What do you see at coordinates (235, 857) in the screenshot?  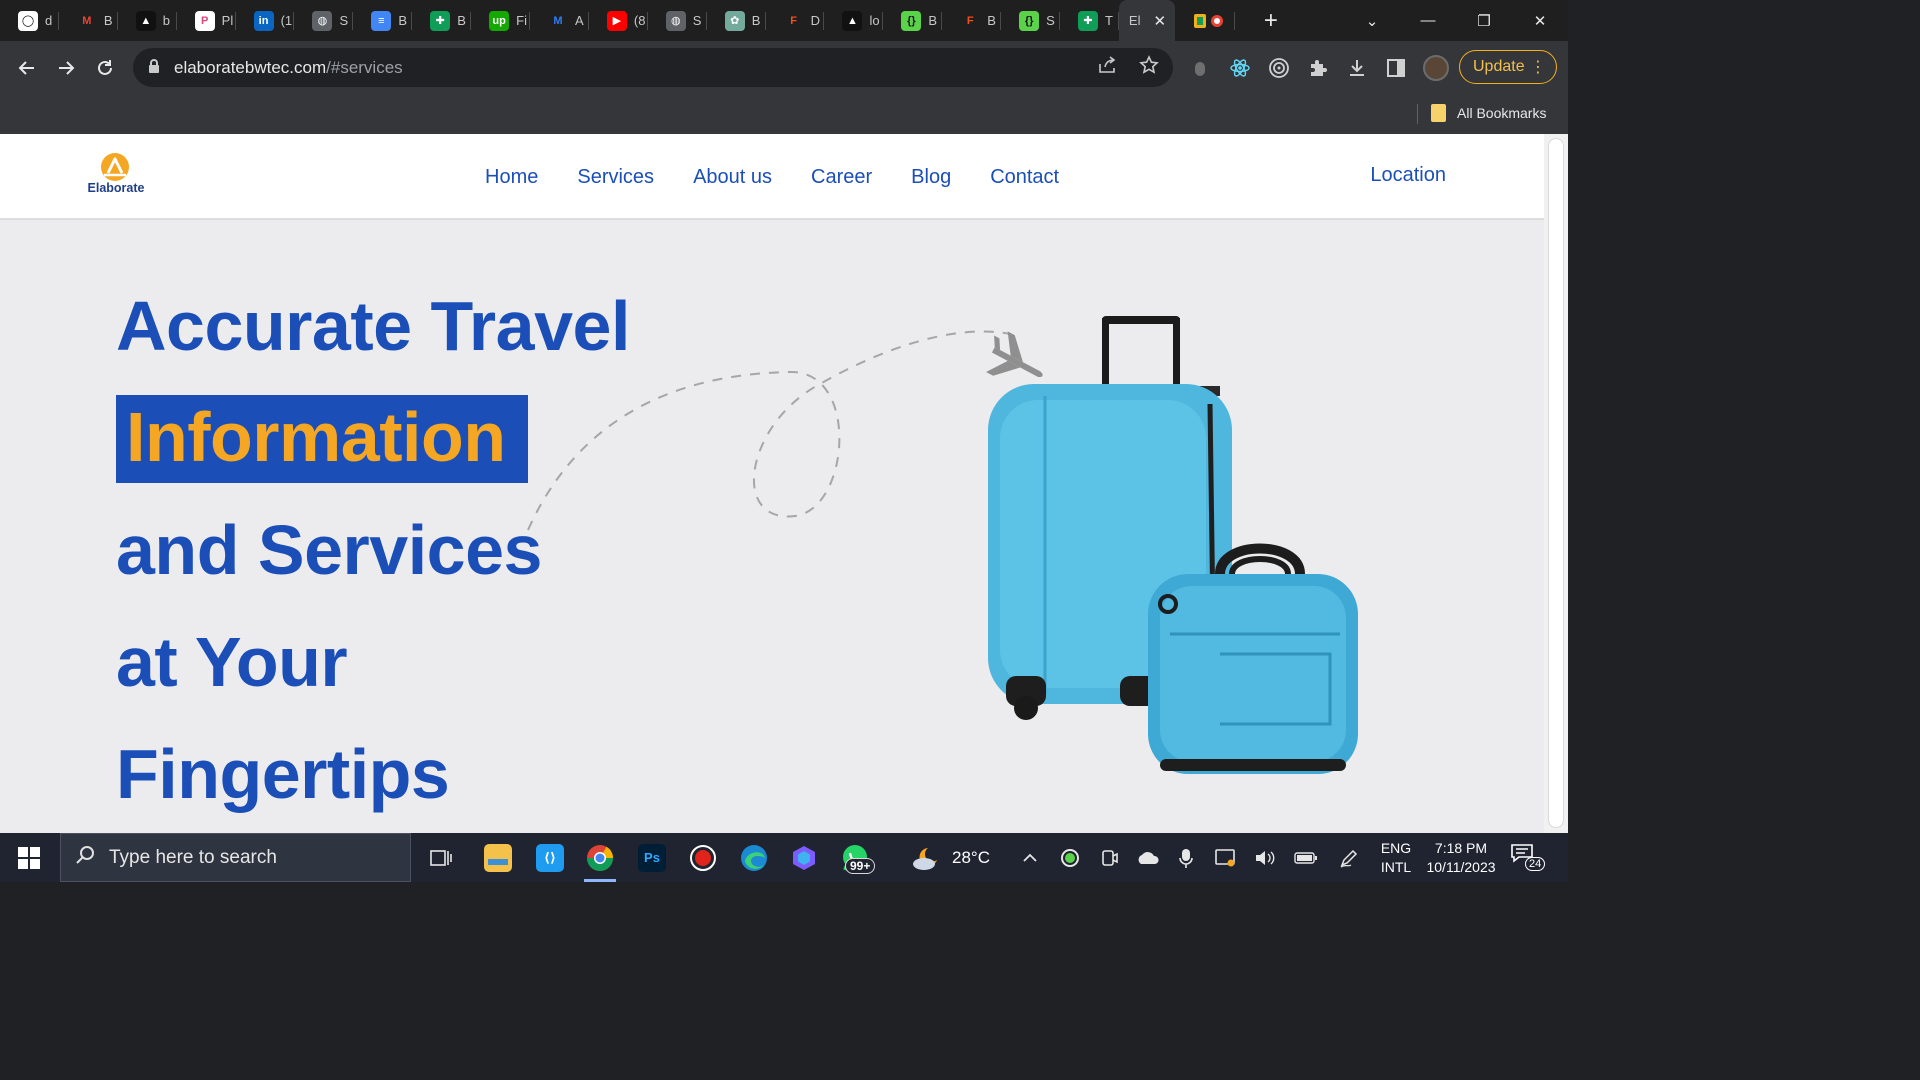 I see `taskbar-search: Type here to search` at bounding box center [235, 857].